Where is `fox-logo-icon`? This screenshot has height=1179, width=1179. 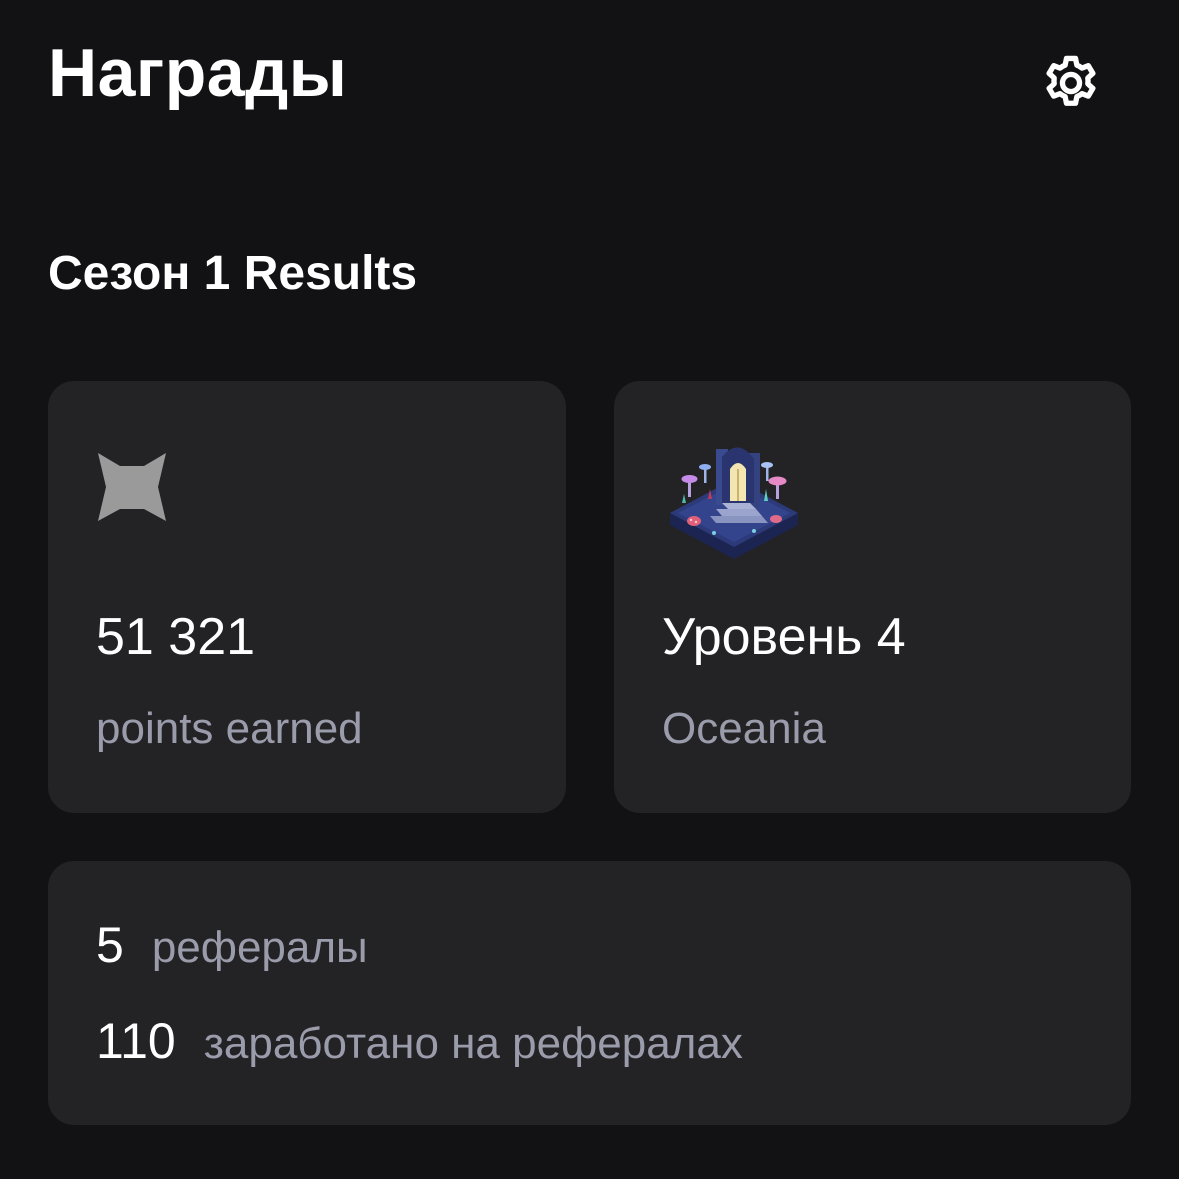
fox-logo-icon is located at coordinates (132, 487).